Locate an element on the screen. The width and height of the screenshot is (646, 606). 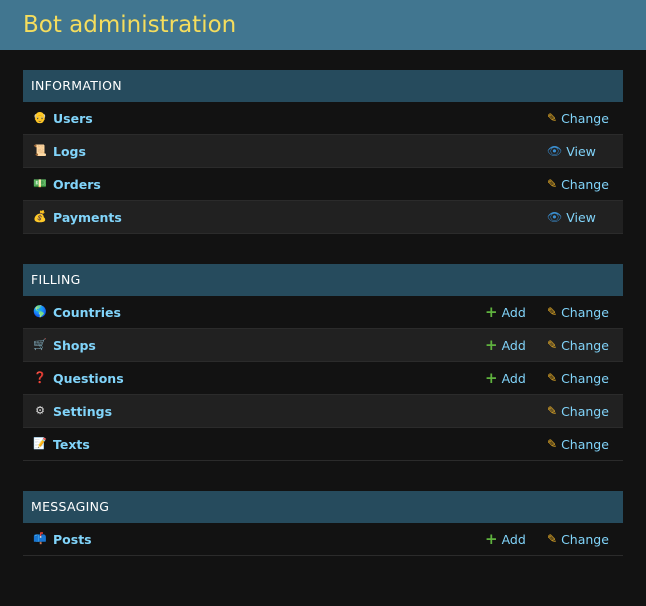
money-bag-icon: 💰 is located at coordinates (40, 216).